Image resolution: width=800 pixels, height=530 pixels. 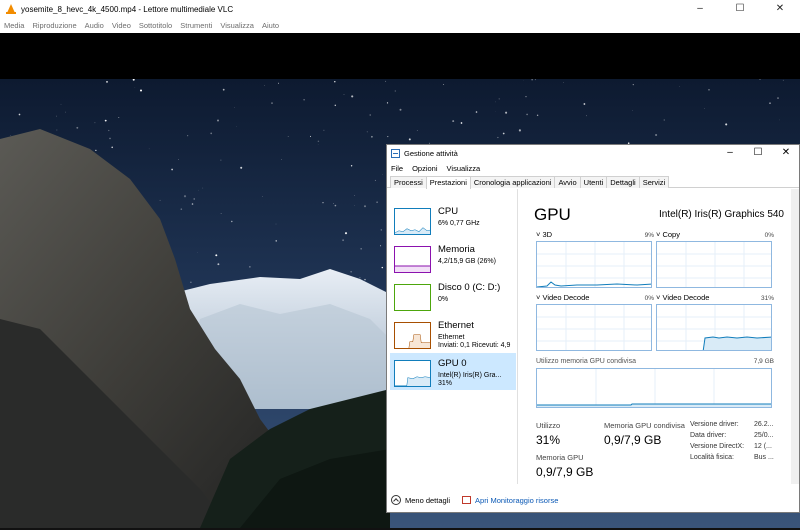 What do you see at coordinates (424, 168) in the screenshot?
I see `tm-menu-opzioni: Opzioni` at bounding box center [424, 168].